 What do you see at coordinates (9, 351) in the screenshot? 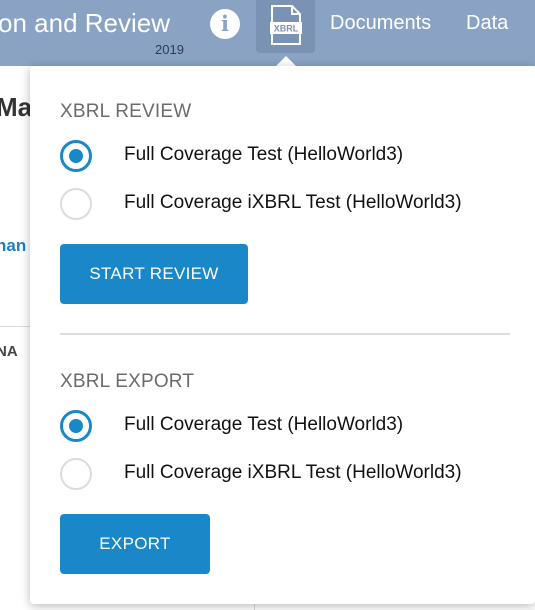
I see `background-column-header: NA` at bounding box center [9, 351].